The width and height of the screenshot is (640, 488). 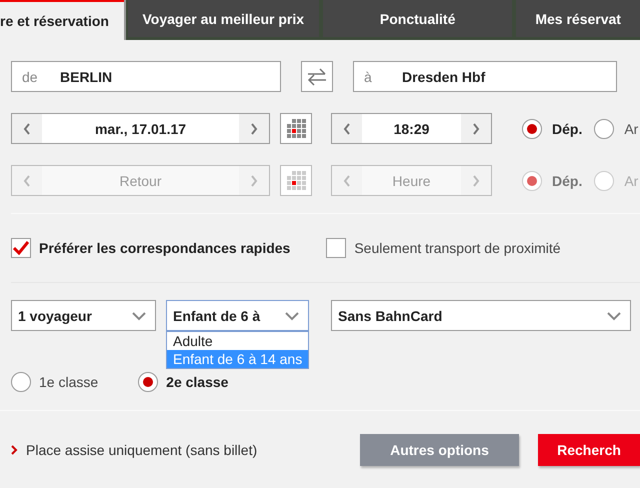 What do you see at coordinates (83, 315) in the screenshot?
I see `select-dropdown: 1 voyageur` at bounding box center [83, 315].